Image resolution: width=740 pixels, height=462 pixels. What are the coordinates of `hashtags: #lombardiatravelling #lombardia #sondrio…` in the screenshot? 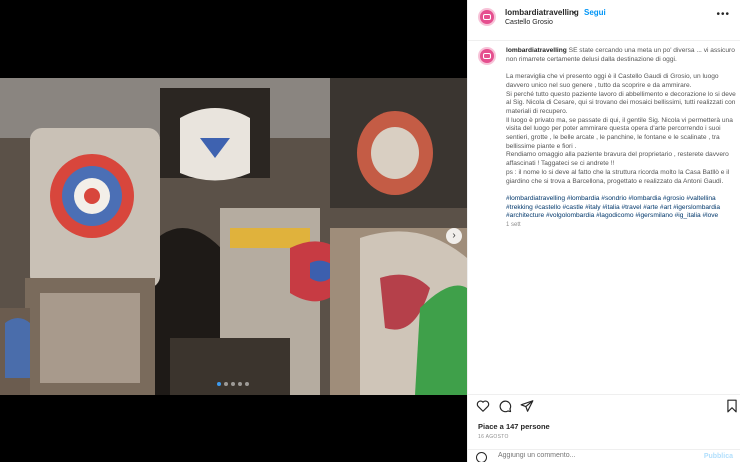 It's located at (621, 208).